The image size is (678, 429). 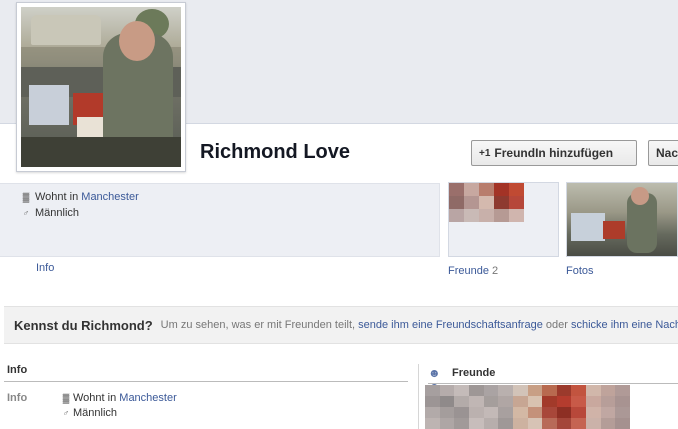 I want to click on profile-picture, so click(x=101, y=87).